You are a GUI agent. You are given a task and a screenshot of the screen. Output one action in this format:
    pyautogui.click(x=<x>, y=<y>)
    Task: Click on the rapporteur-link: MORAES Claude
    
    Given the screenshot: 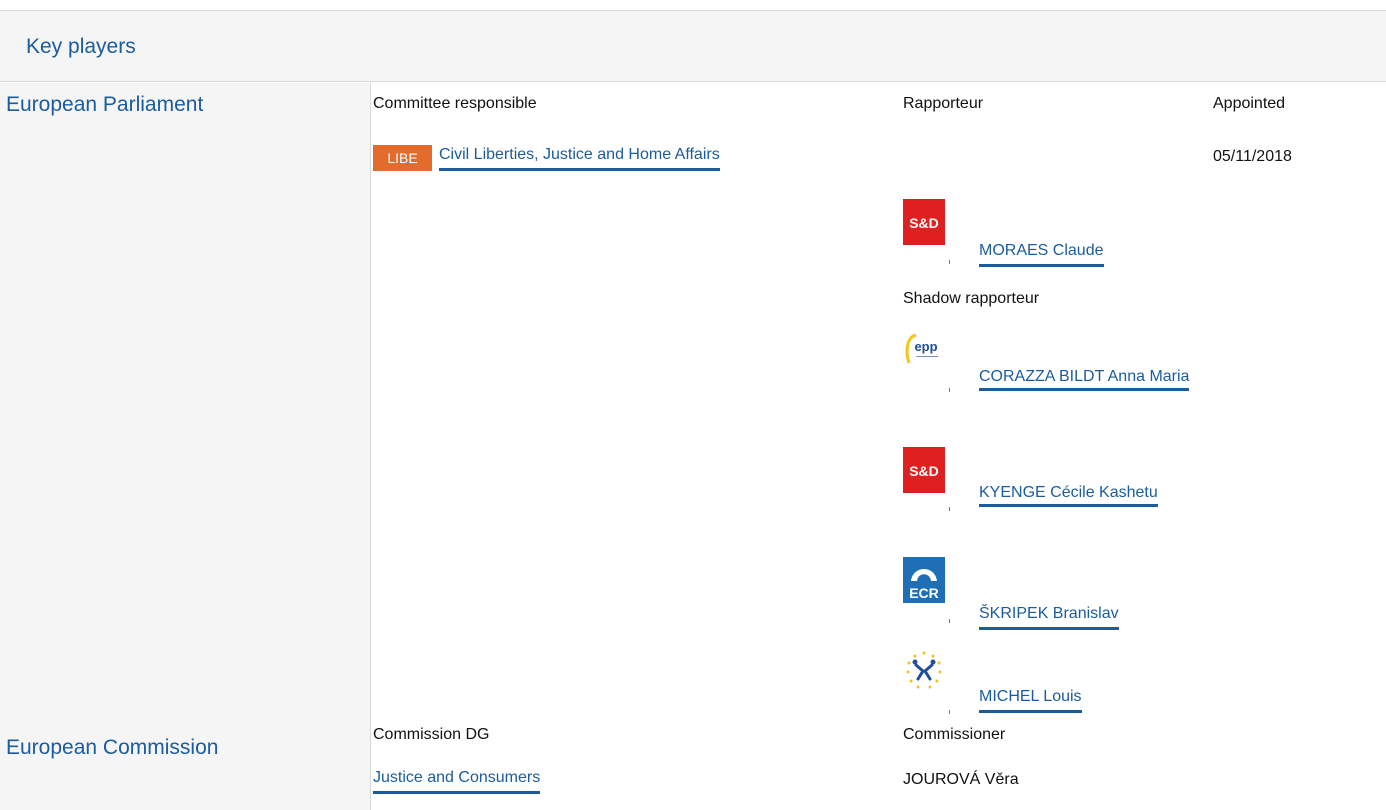 What is the action you would take?
    pyautogui.click(x=1041, y=254)
    